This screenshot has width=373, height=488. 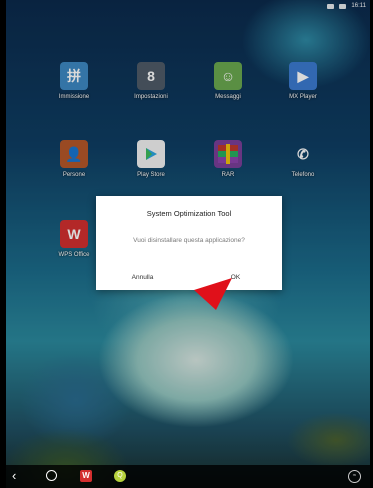 What do you see at coordinates (86, 476) in the screenshot?
I see `wps-office-icon: W` at bounding box center [86, 476].